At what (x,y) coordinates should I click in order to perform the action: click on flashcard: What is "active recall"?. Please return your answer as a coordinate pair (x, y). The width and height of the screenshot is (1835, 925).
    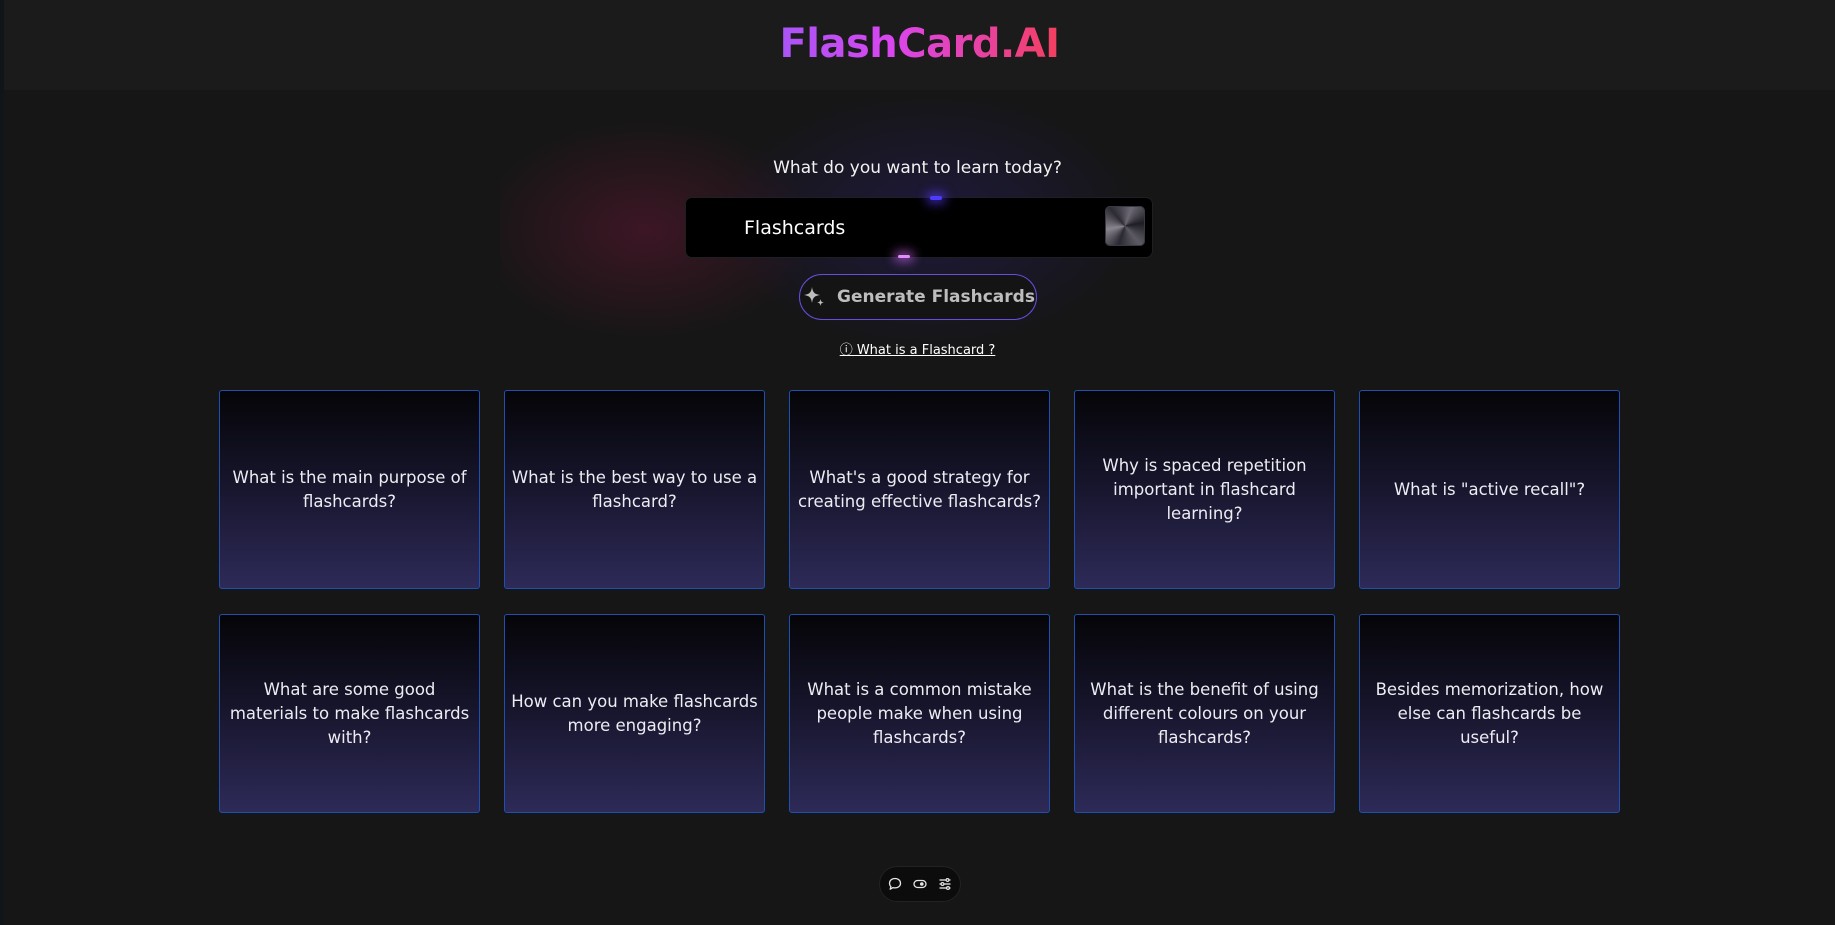
    Looking at the image, I should click on (1489, 489).